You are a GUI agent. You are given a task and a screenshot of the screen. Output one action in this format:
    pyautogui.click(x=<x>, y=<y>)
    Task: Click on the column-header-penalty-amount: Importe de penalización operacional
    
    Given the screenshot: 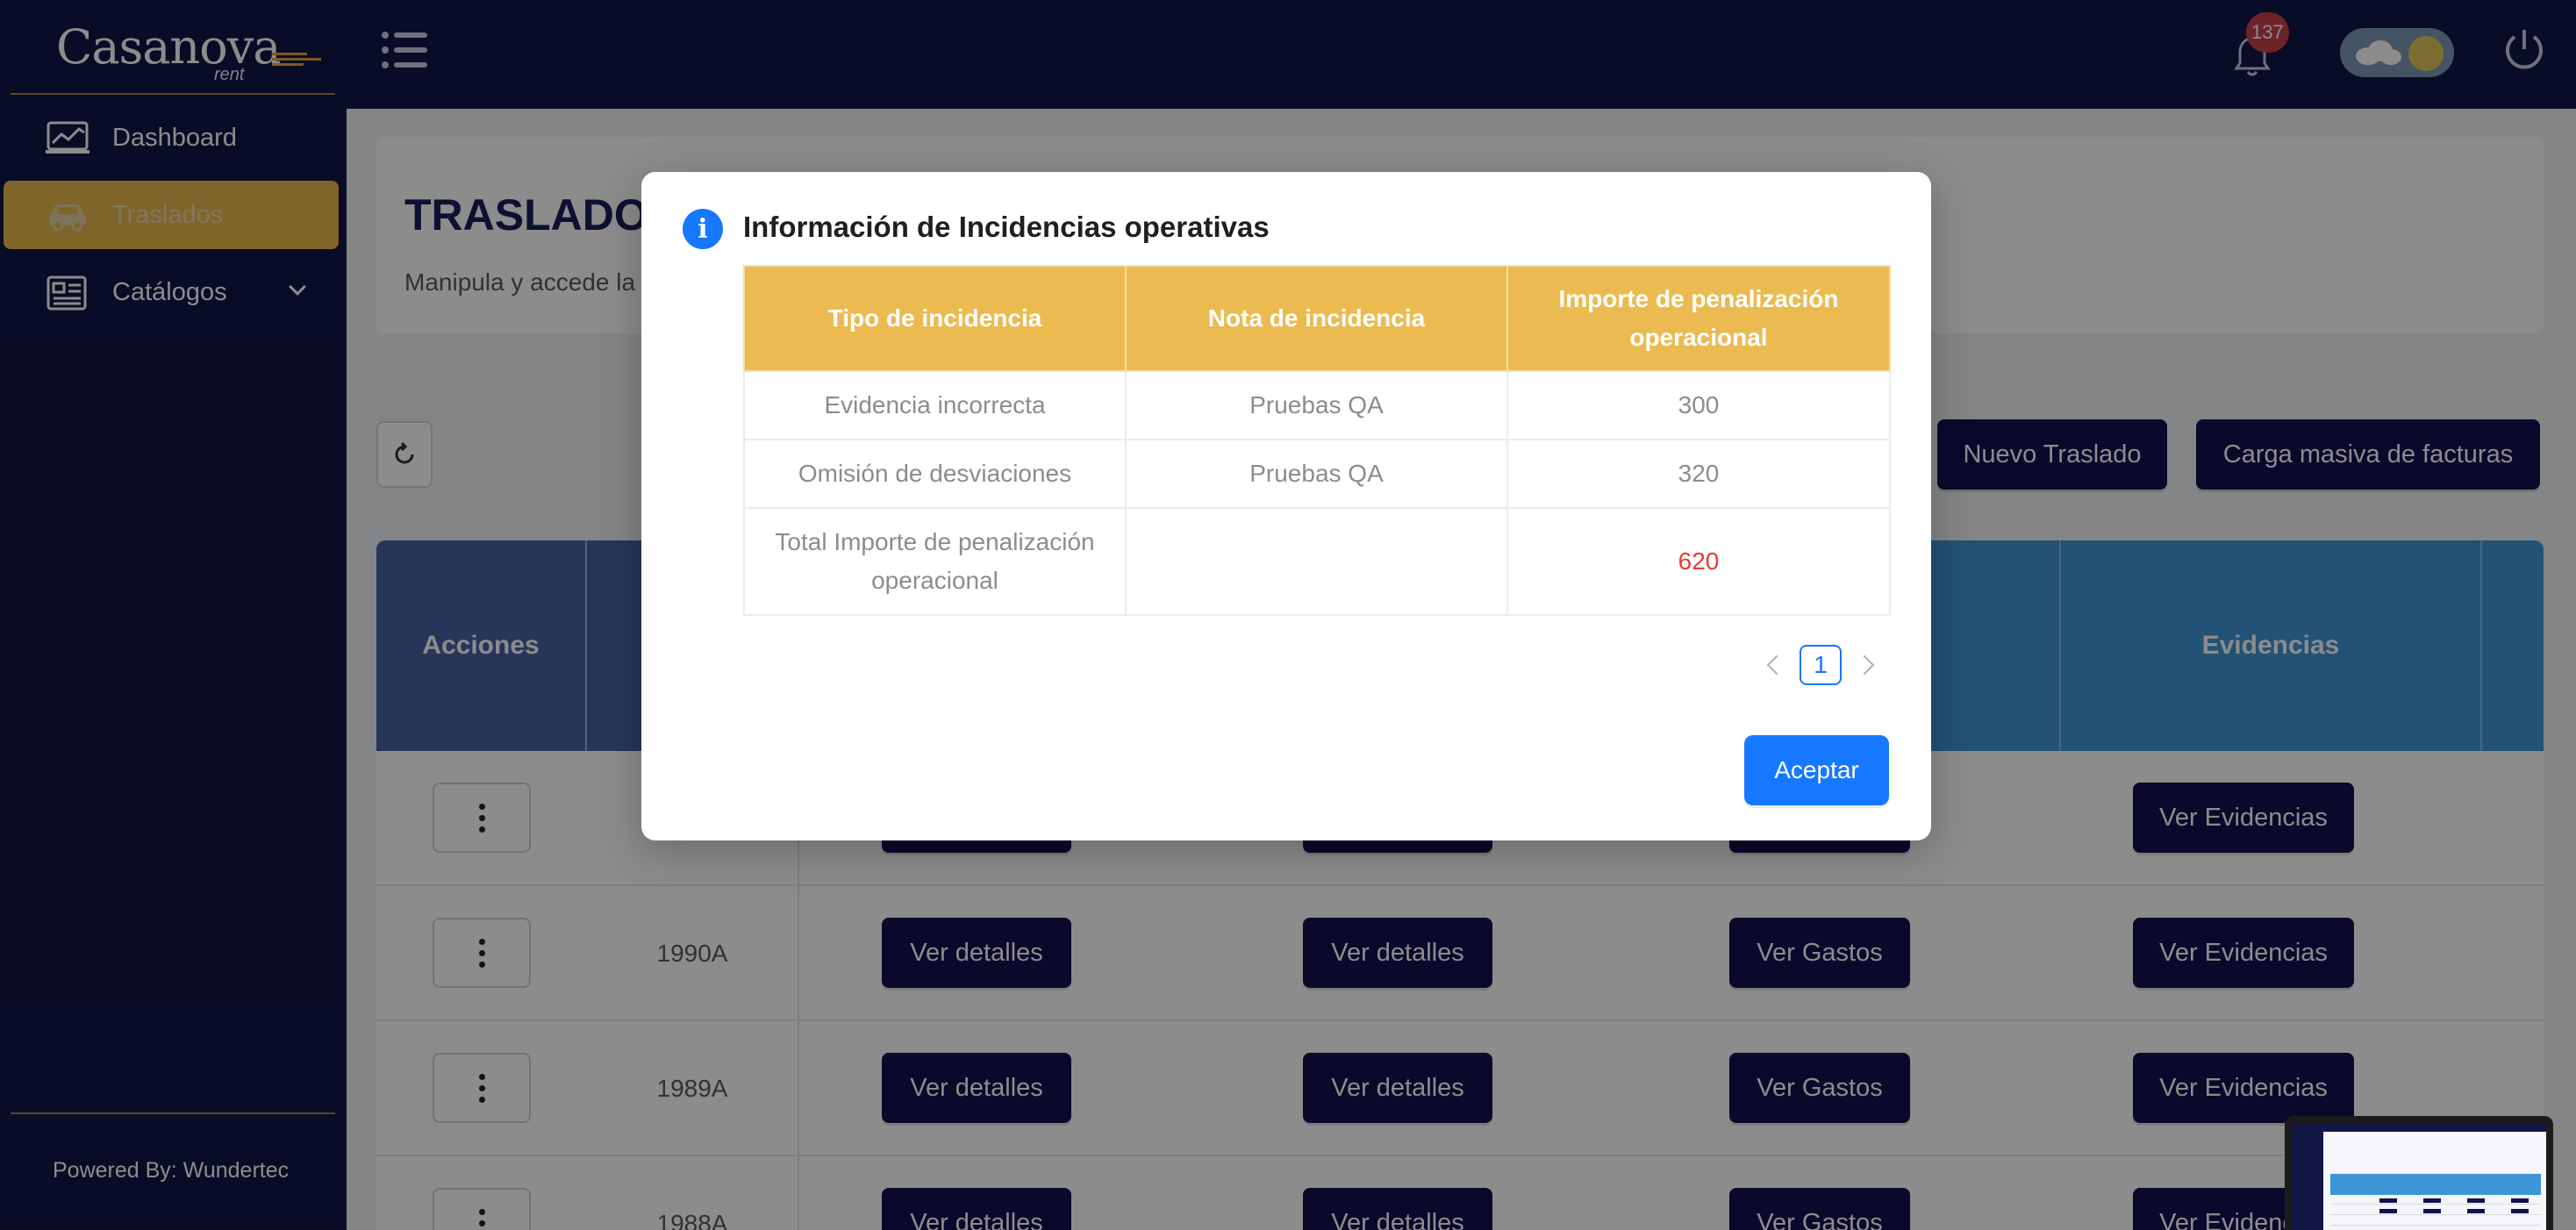 What is the action you would take?
    pyautogui.click(x=1698, y=318)
    